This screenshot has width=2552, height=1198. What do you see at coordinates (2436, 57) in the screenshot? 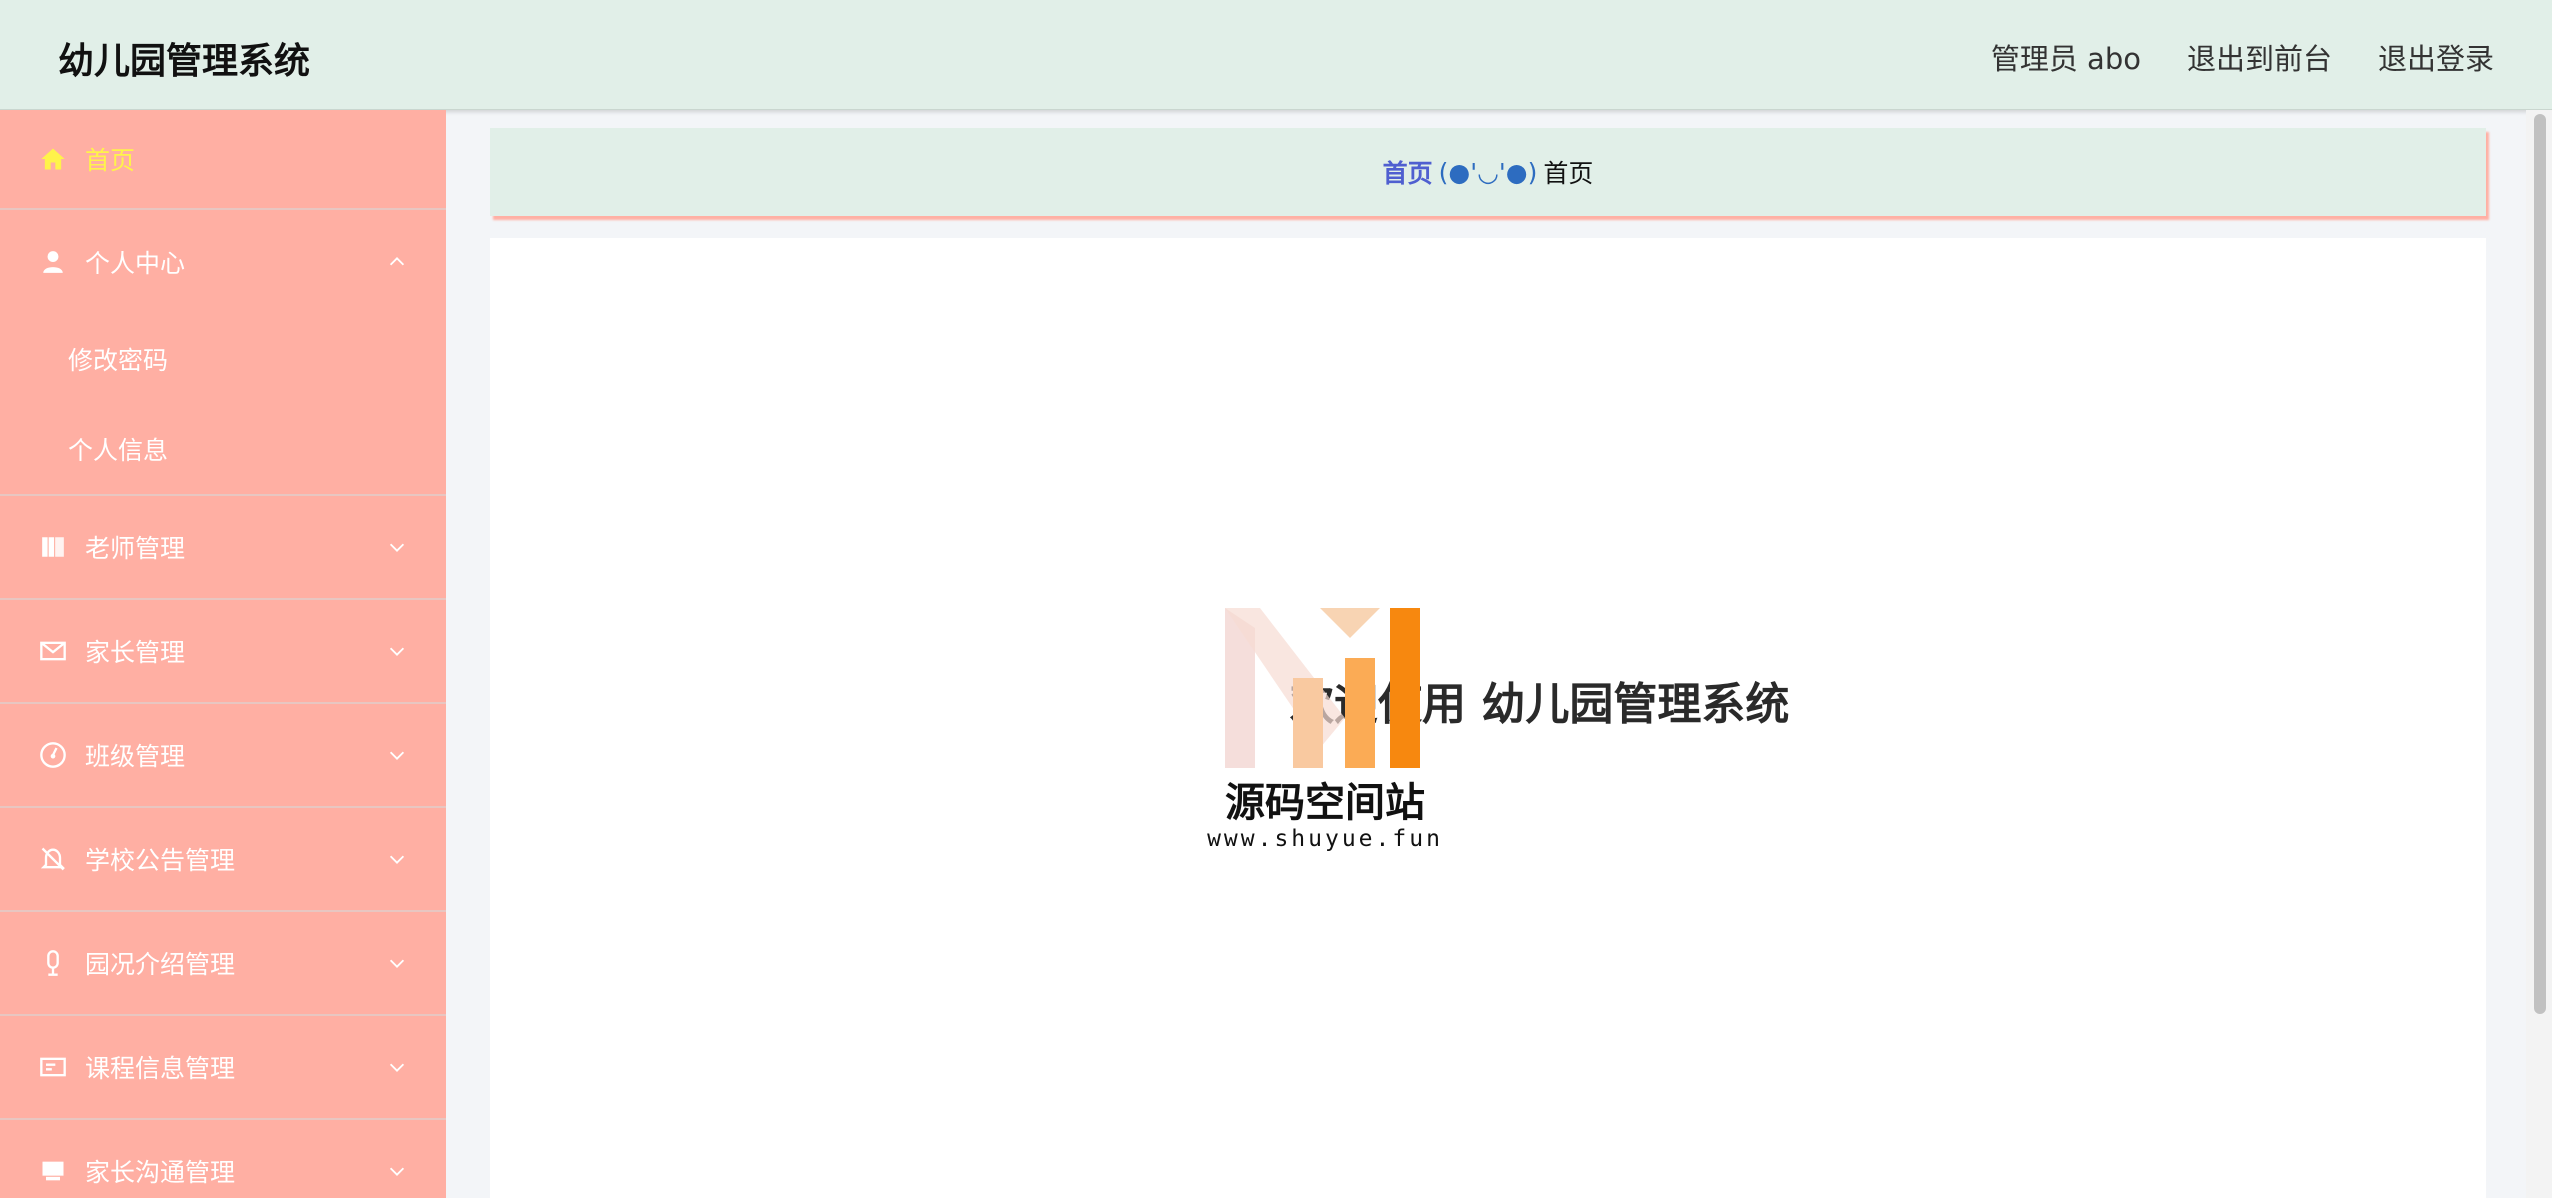
I see `logout-link: 退出登录` at bounding box center [2436, 57].